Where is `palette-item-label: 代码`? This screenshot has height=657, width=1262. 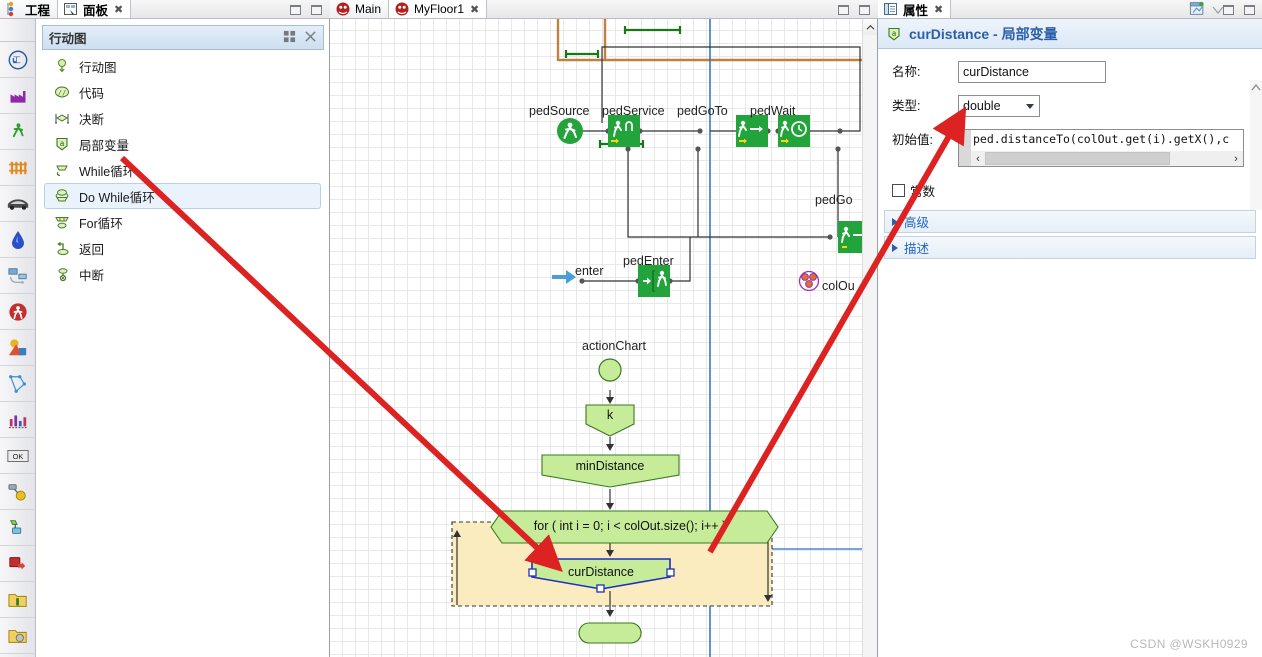
palette-item-label: 代码 is located at coordinates (92, 93).